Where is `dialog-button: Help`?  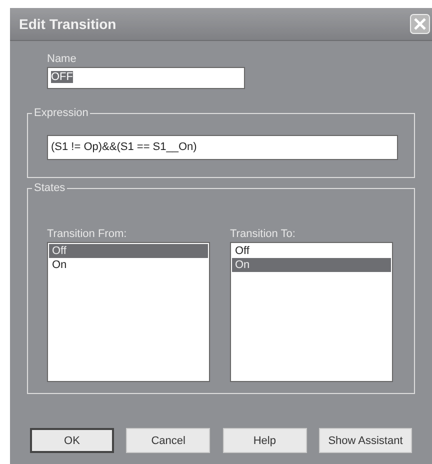 dialog-button: Help is located at coordinates (264, 440).